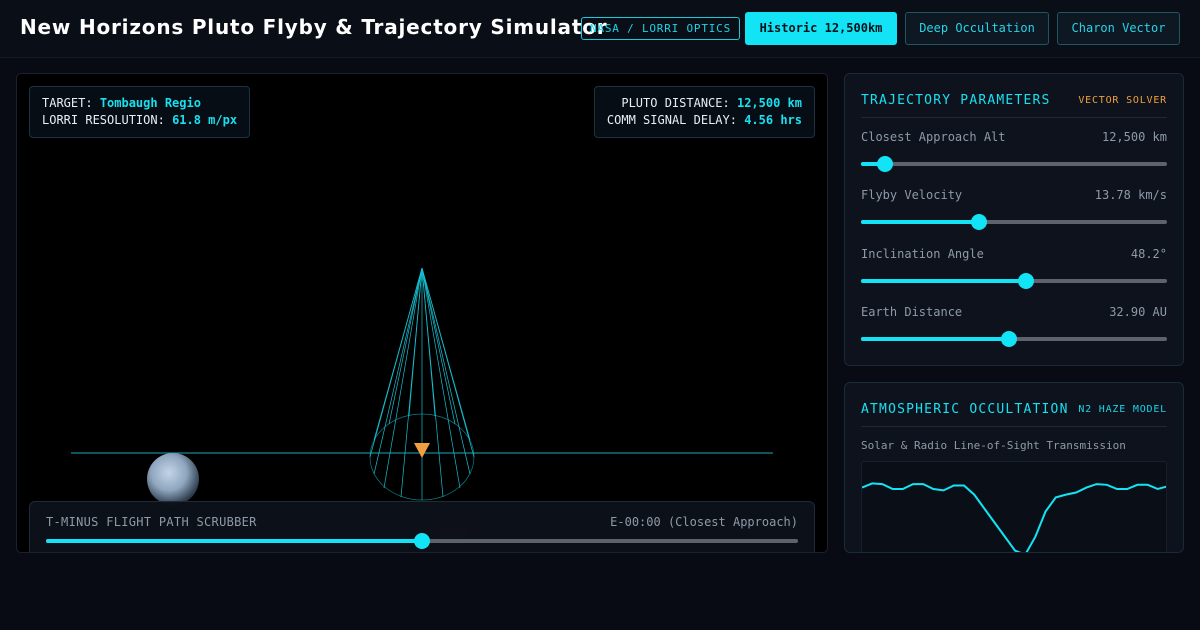 This screenshot has height=630, width=1200. Describe the element at coordinates (1014, 272) in the screenshot. I see `param-inclination-angle: Inclination Angle 48.2°` at that location.